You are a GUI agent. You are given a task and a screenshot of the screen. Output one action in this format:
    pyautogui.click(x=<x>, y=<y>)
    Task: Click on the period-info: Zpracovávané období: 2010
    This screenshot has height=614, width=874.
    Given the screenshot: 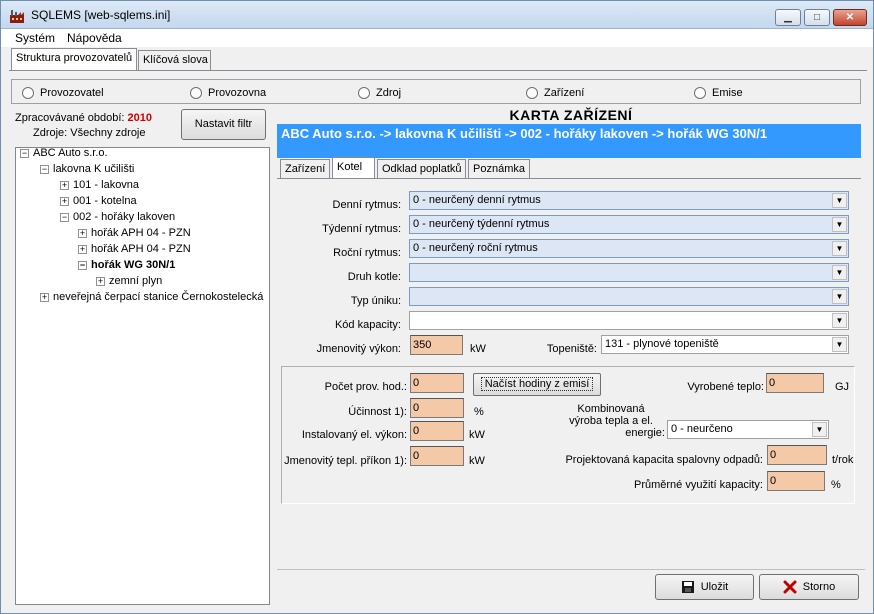 What is the action you would take?
    pyautogui.click(x=83, y=118)
    